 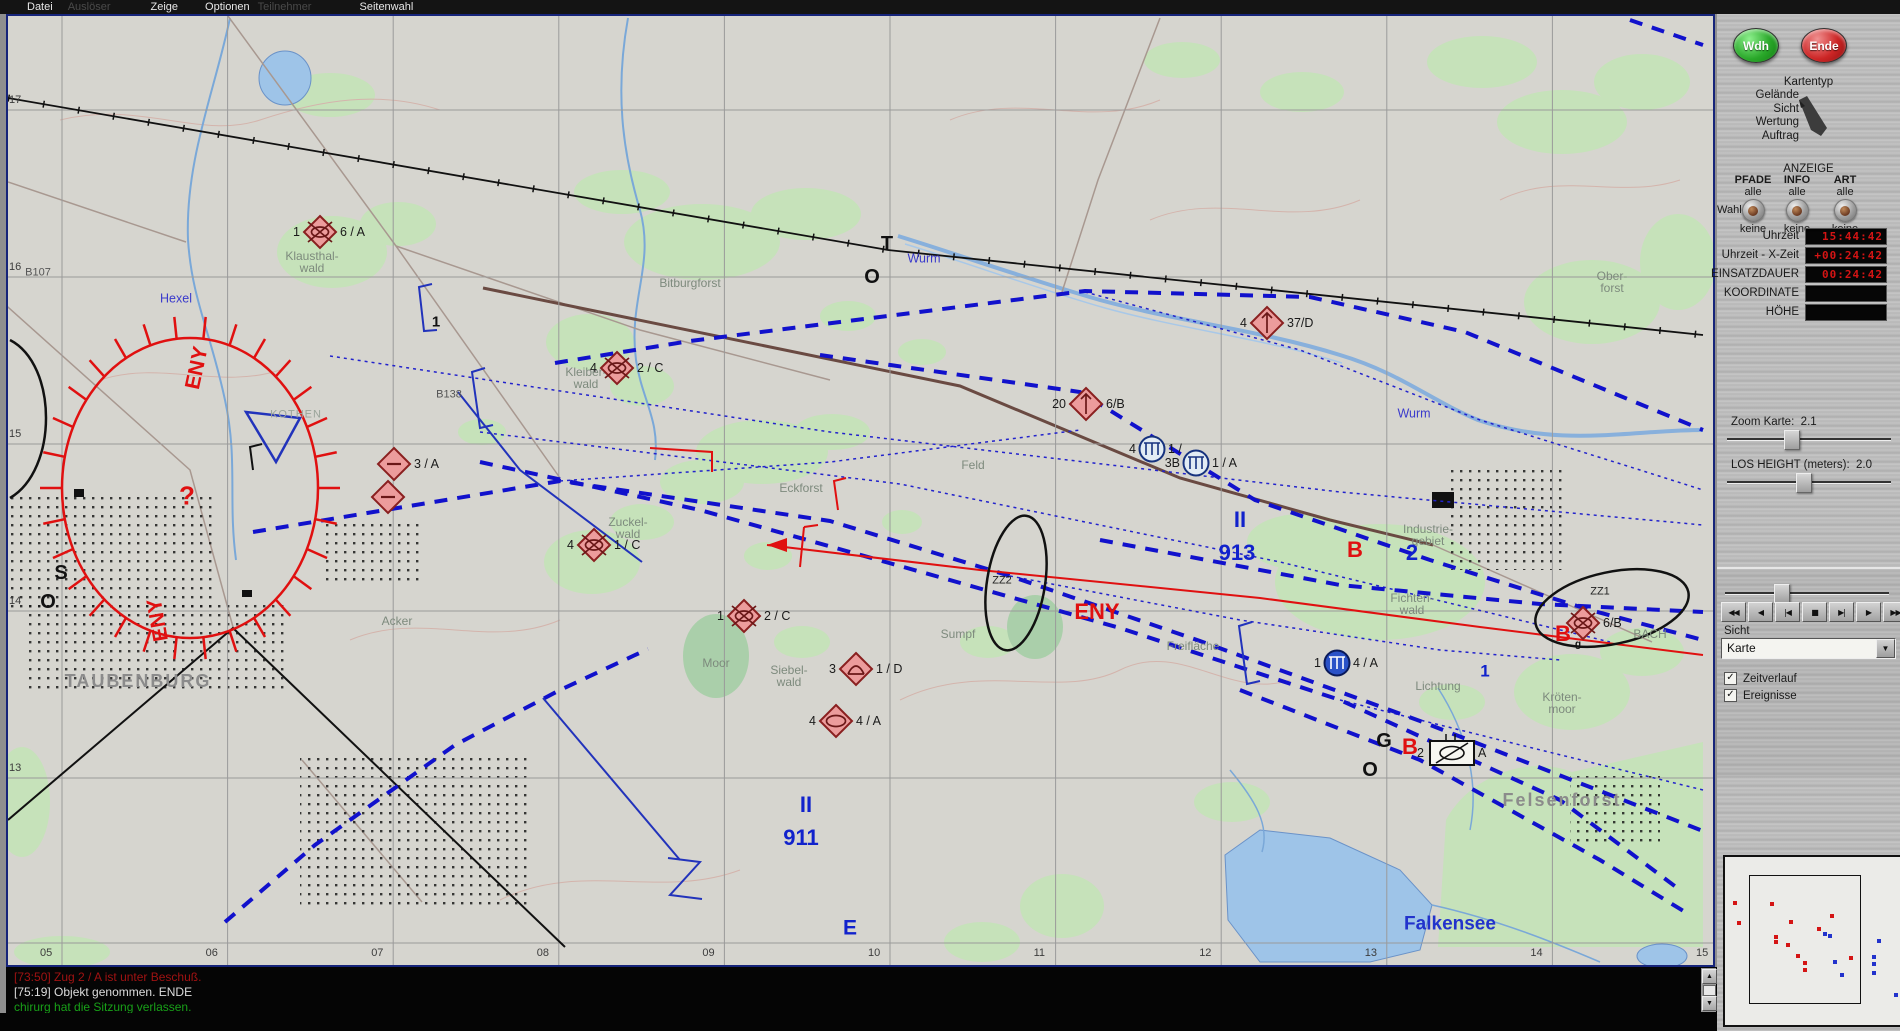 What do you see at coordinates (1782, 312) in the screenshot?
I see `field-label: HÖHE` at bounding box center [1782, 312].